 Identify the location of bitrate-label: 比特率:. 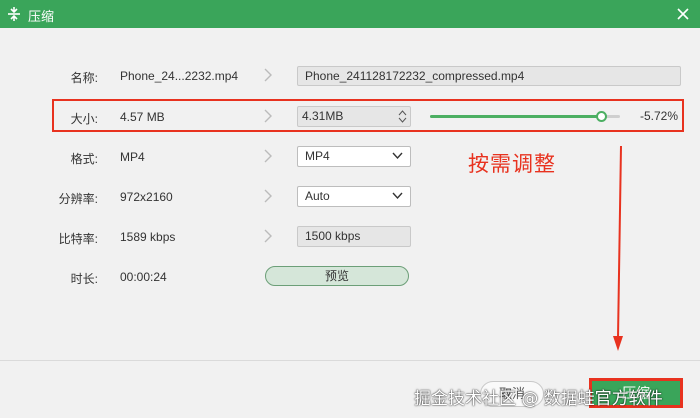
(78, 239).